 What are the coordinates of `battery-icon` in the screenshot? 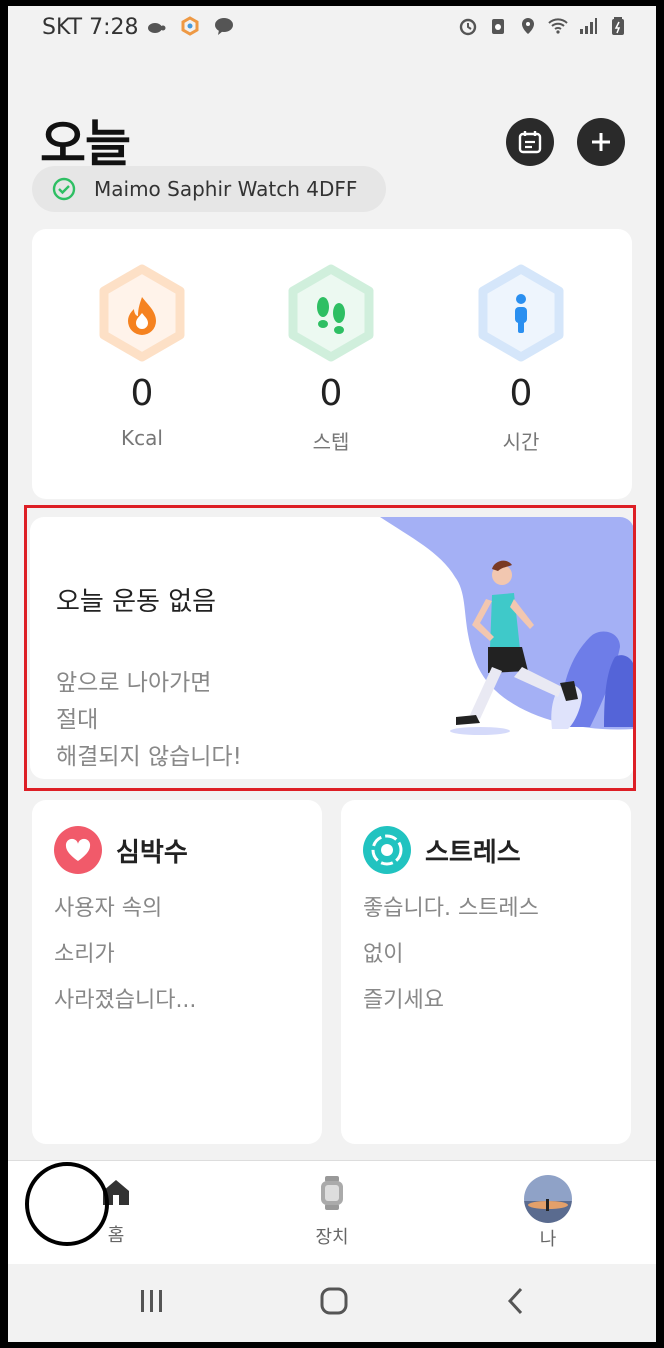 It's located at (618, 26).